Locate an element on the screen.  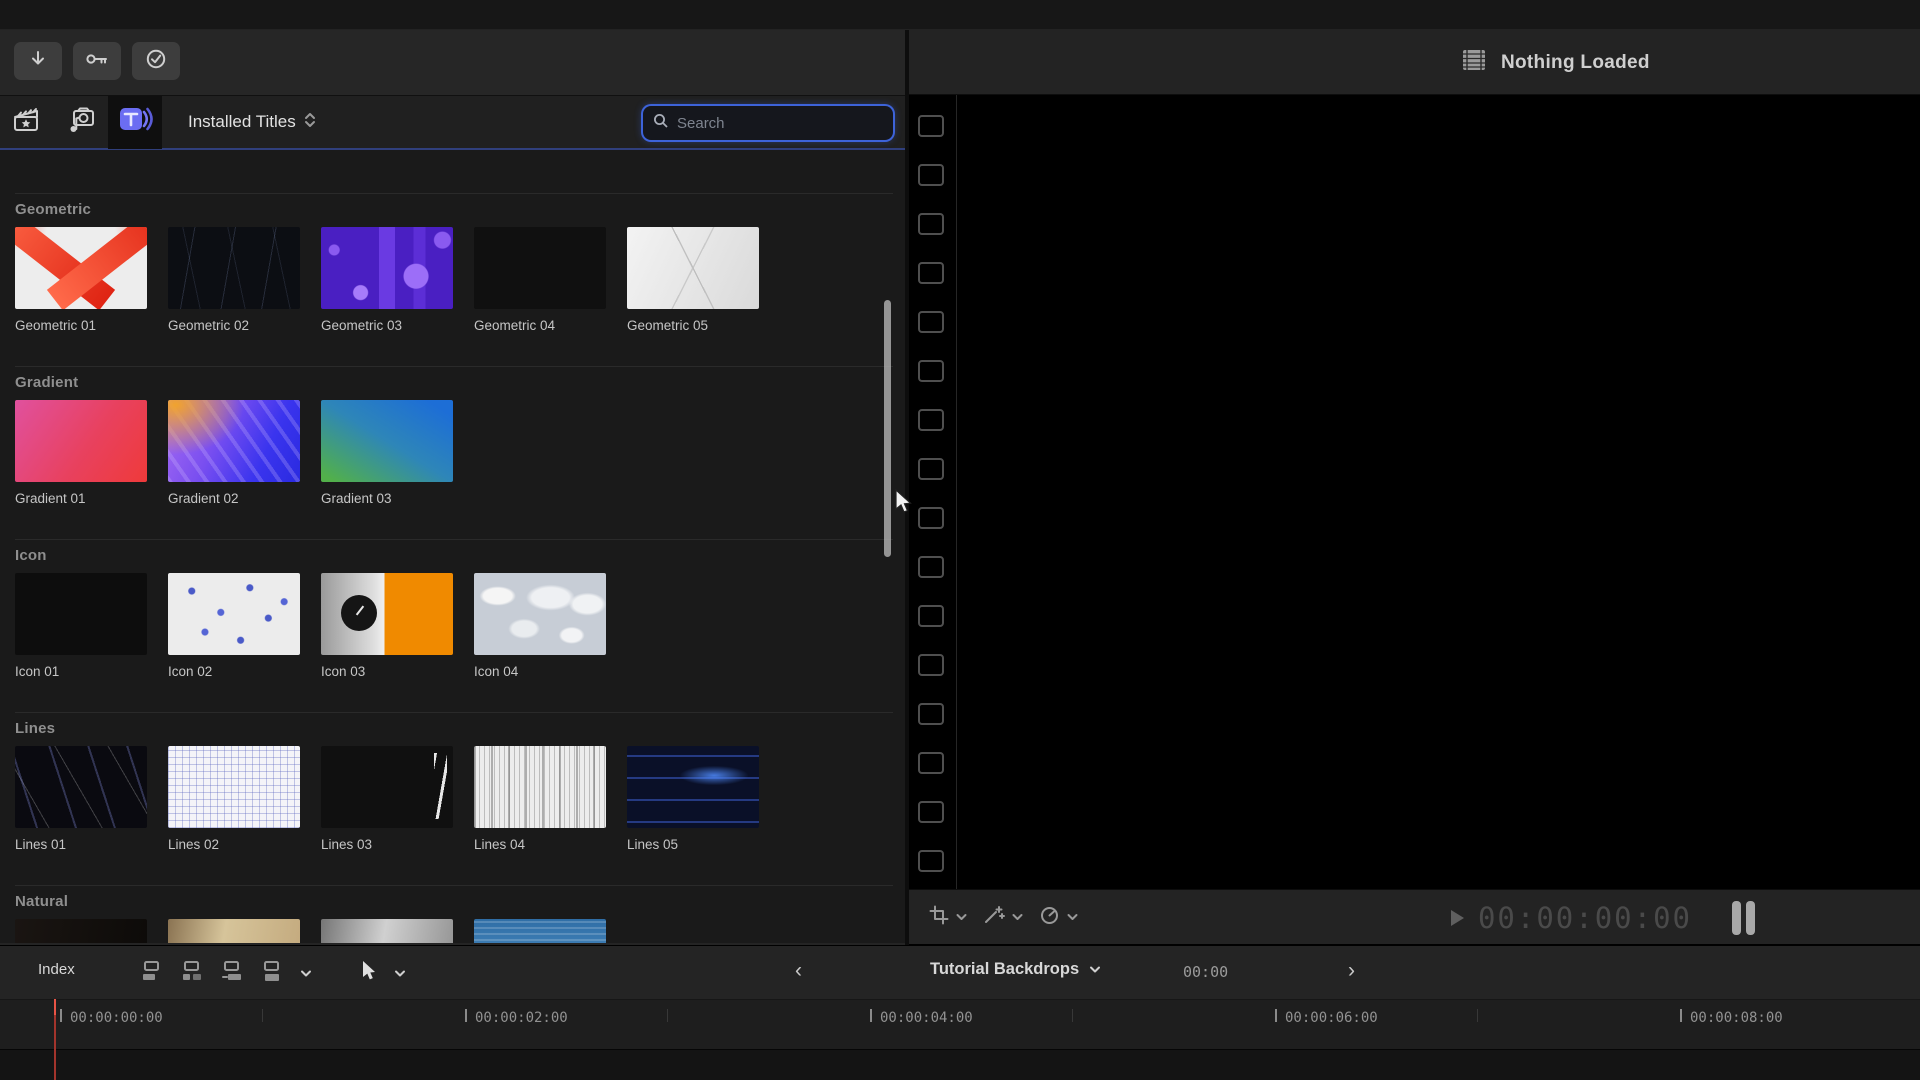
check-button is located at coordinates (156, 61).